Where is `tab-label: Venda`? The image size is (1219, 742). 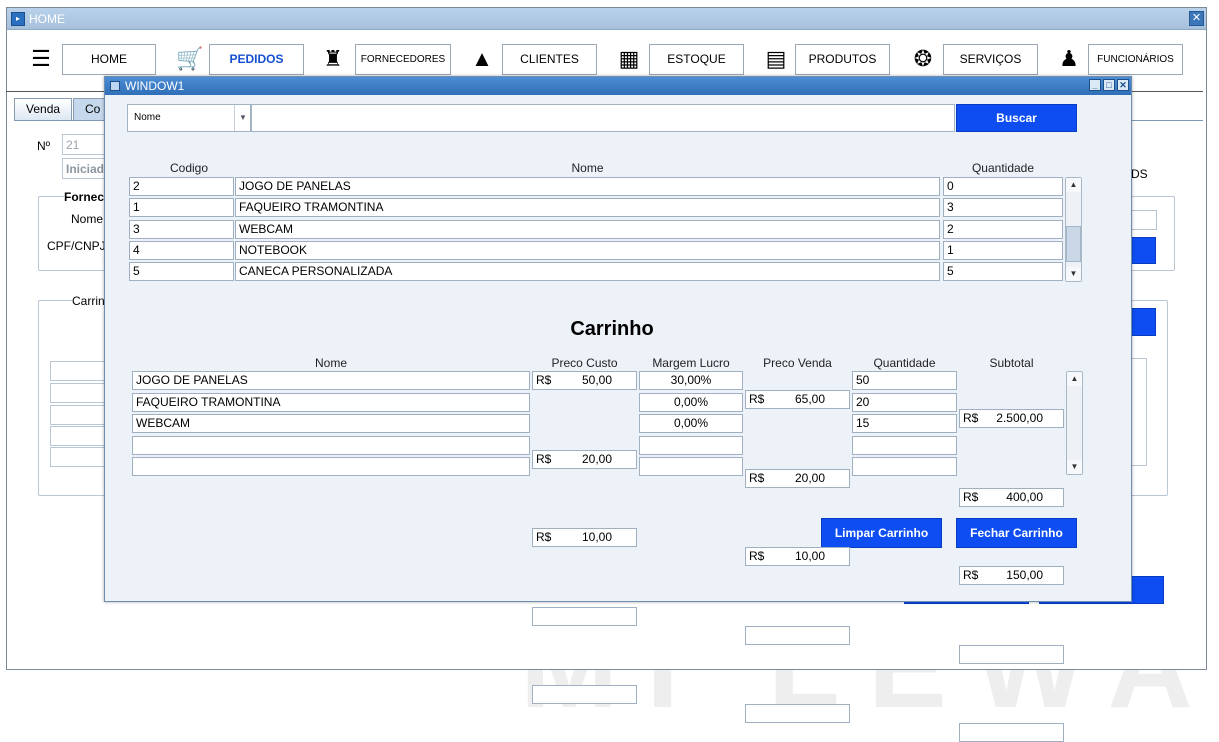 tab-label: Venda is located at coordinates (43, 109).